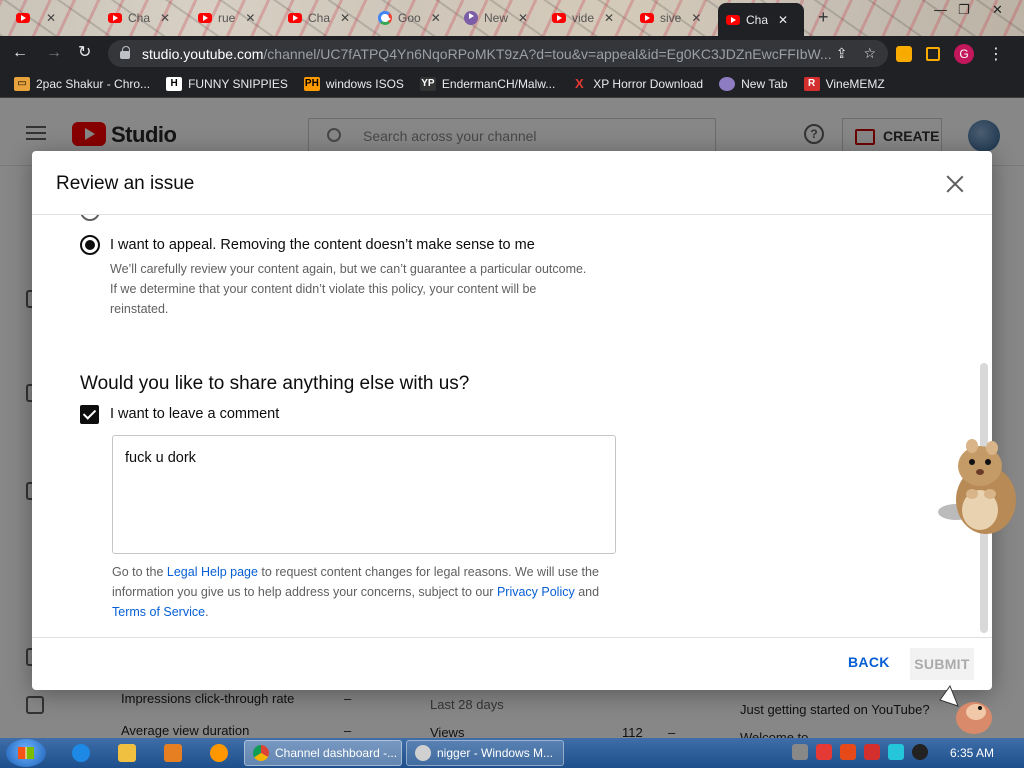 The height and width of the screenshot is (768, 1024). What do you see at coordinates (22, 83) in the screenshot?
I see `folder-icon: ▭` at bounding box center [22, 83].